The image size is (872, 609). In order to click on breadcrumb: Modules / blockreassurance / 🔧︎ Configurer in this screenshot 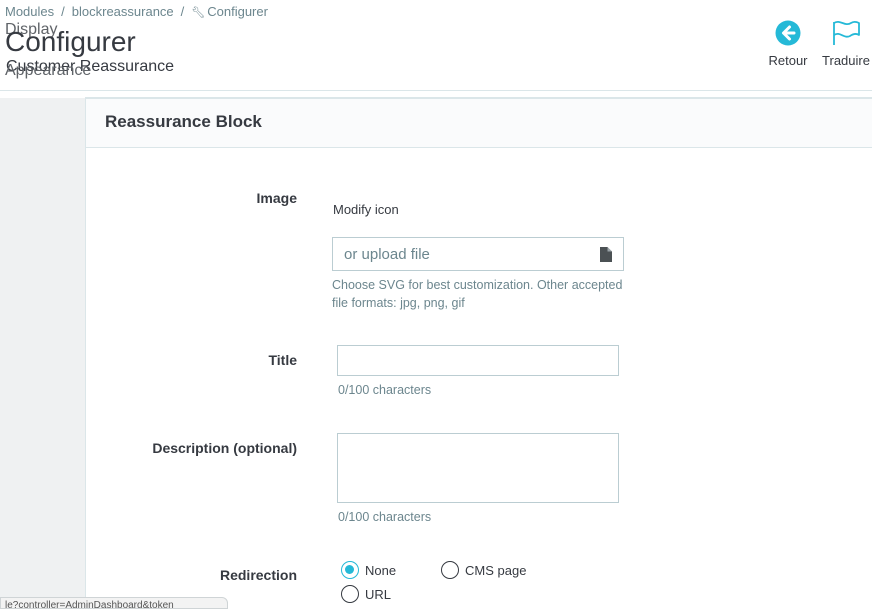, I will do `click(136, 11)`.